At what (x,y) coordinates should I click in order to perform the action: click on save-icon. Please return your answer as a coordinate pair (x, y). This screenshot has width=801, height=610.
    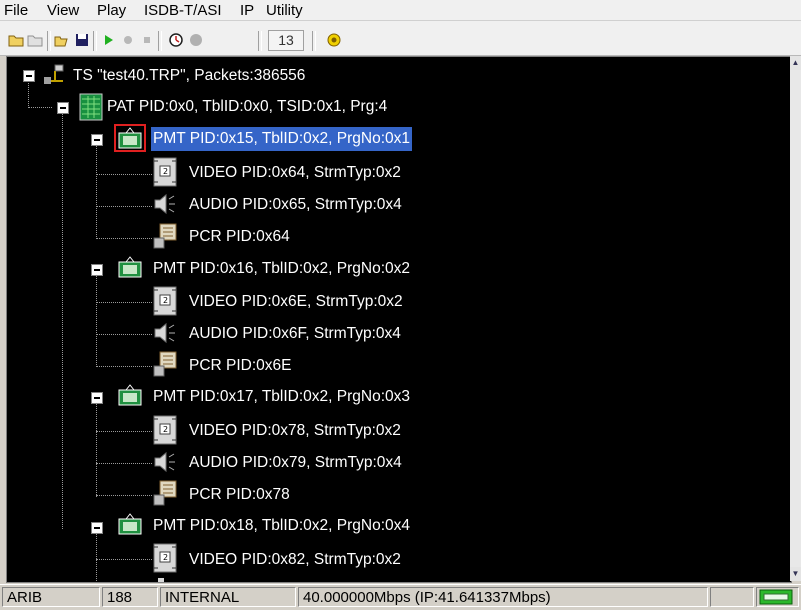
    Looking at the image, I should click on (82, 40).